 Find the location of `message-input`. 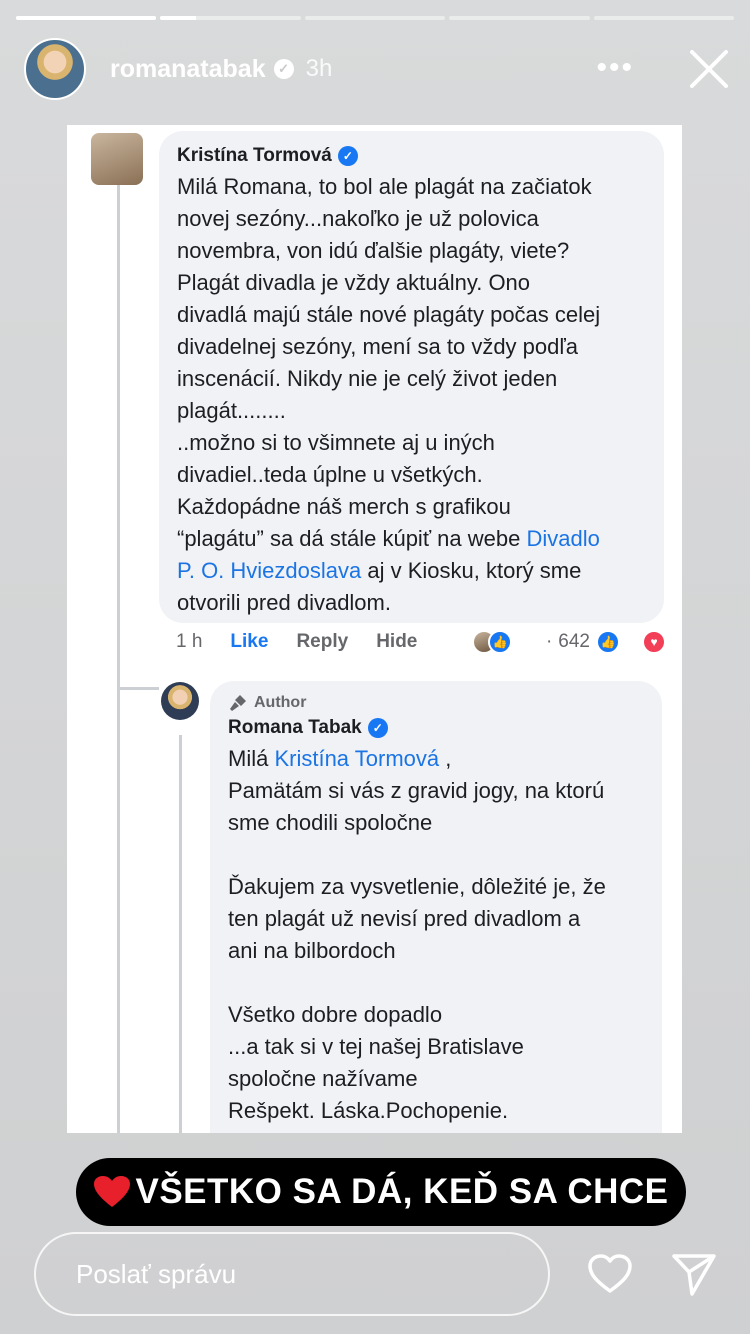

message-input is located at coordinates (292, 1274).